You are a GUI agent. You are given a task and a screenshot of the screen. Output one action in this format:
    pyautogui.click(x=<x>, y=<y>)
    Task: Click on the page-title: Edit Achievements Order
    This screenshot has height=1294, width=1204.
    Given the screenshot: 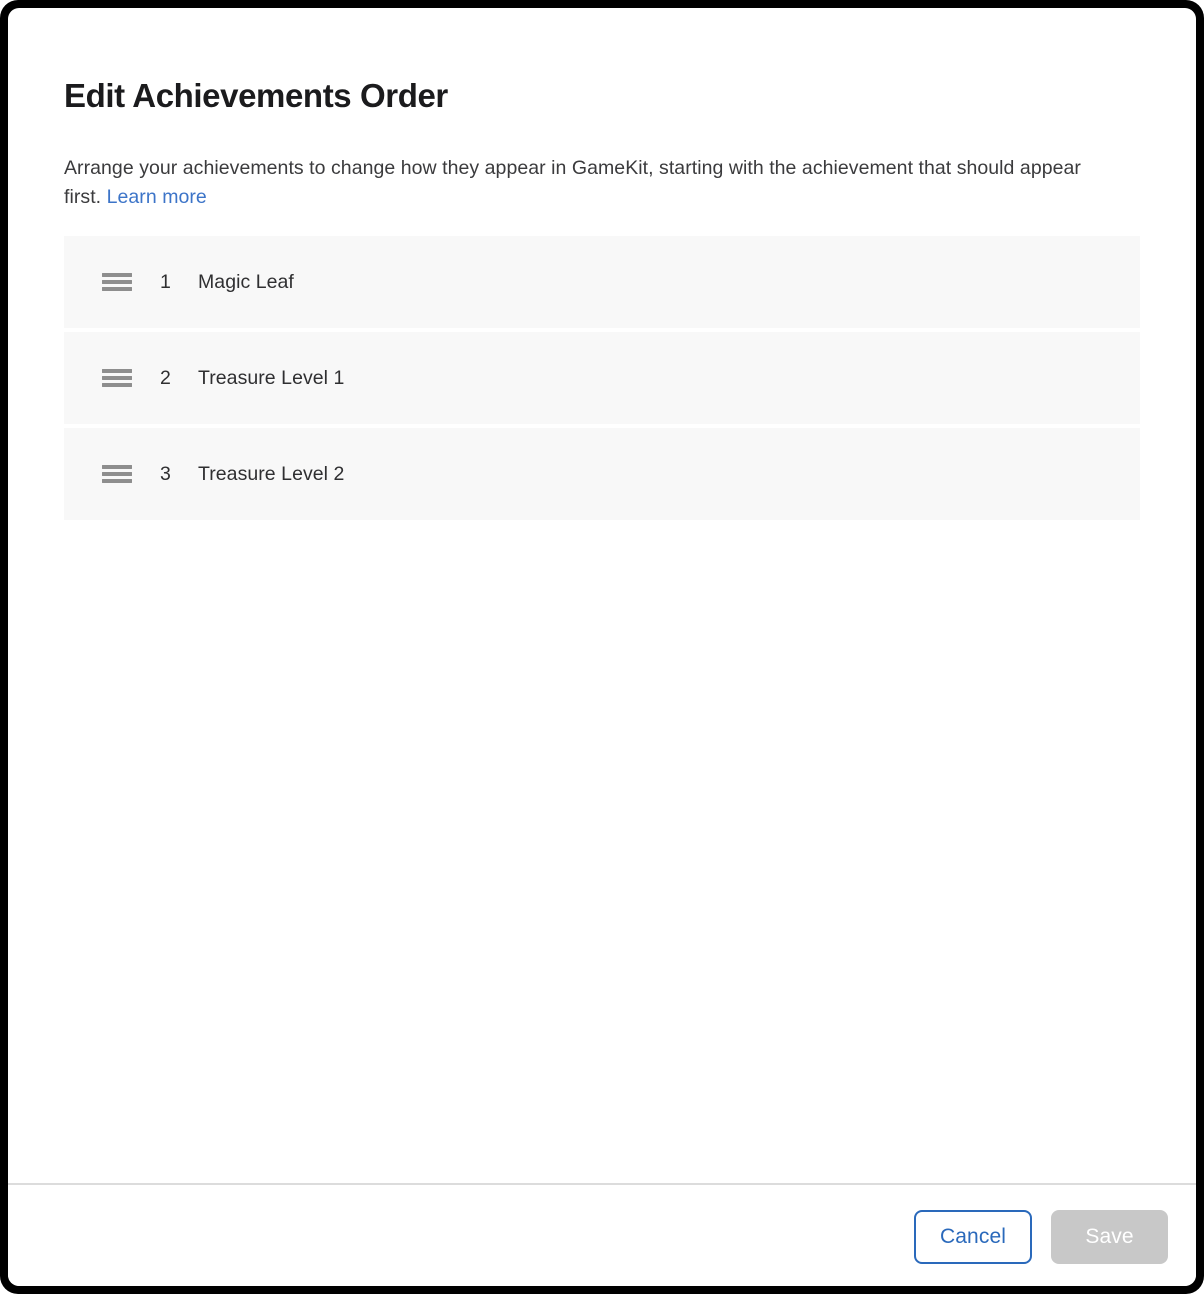 What is the action you would take?
    pyautogui.click(x=256, y=95)
    